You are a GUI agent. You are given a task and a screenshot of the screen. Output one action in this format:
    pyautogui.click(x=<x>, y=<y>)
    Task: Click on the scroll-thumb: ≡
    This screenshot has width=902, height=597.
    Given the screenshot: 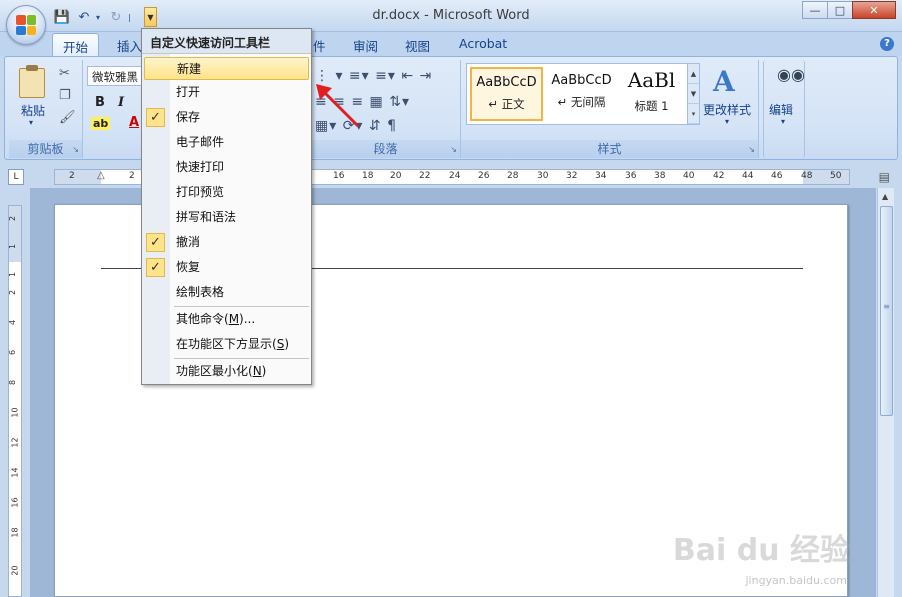 What is the action you would take?
    pyautogui.click(x=886, y=311)
    